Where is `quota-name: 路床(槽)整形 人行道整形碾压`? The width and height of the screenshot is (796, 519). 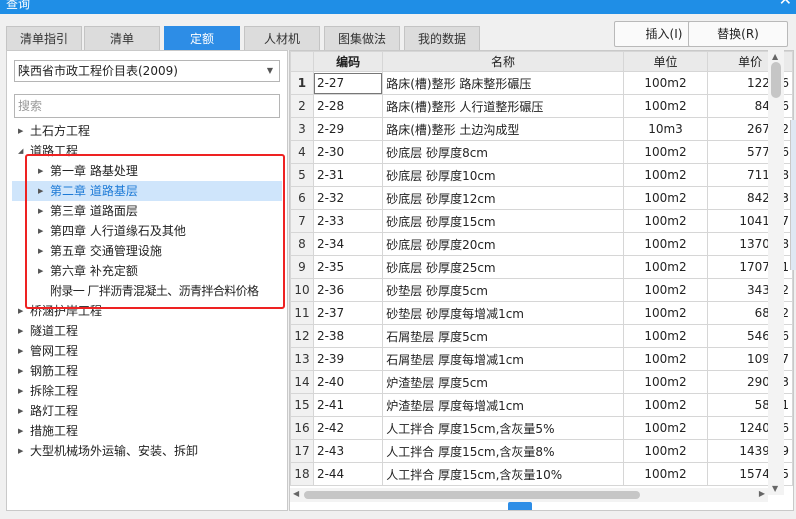
quota-name: 路床(槽)整形 人行道整形碾压 is located at coordinates (503, 106).